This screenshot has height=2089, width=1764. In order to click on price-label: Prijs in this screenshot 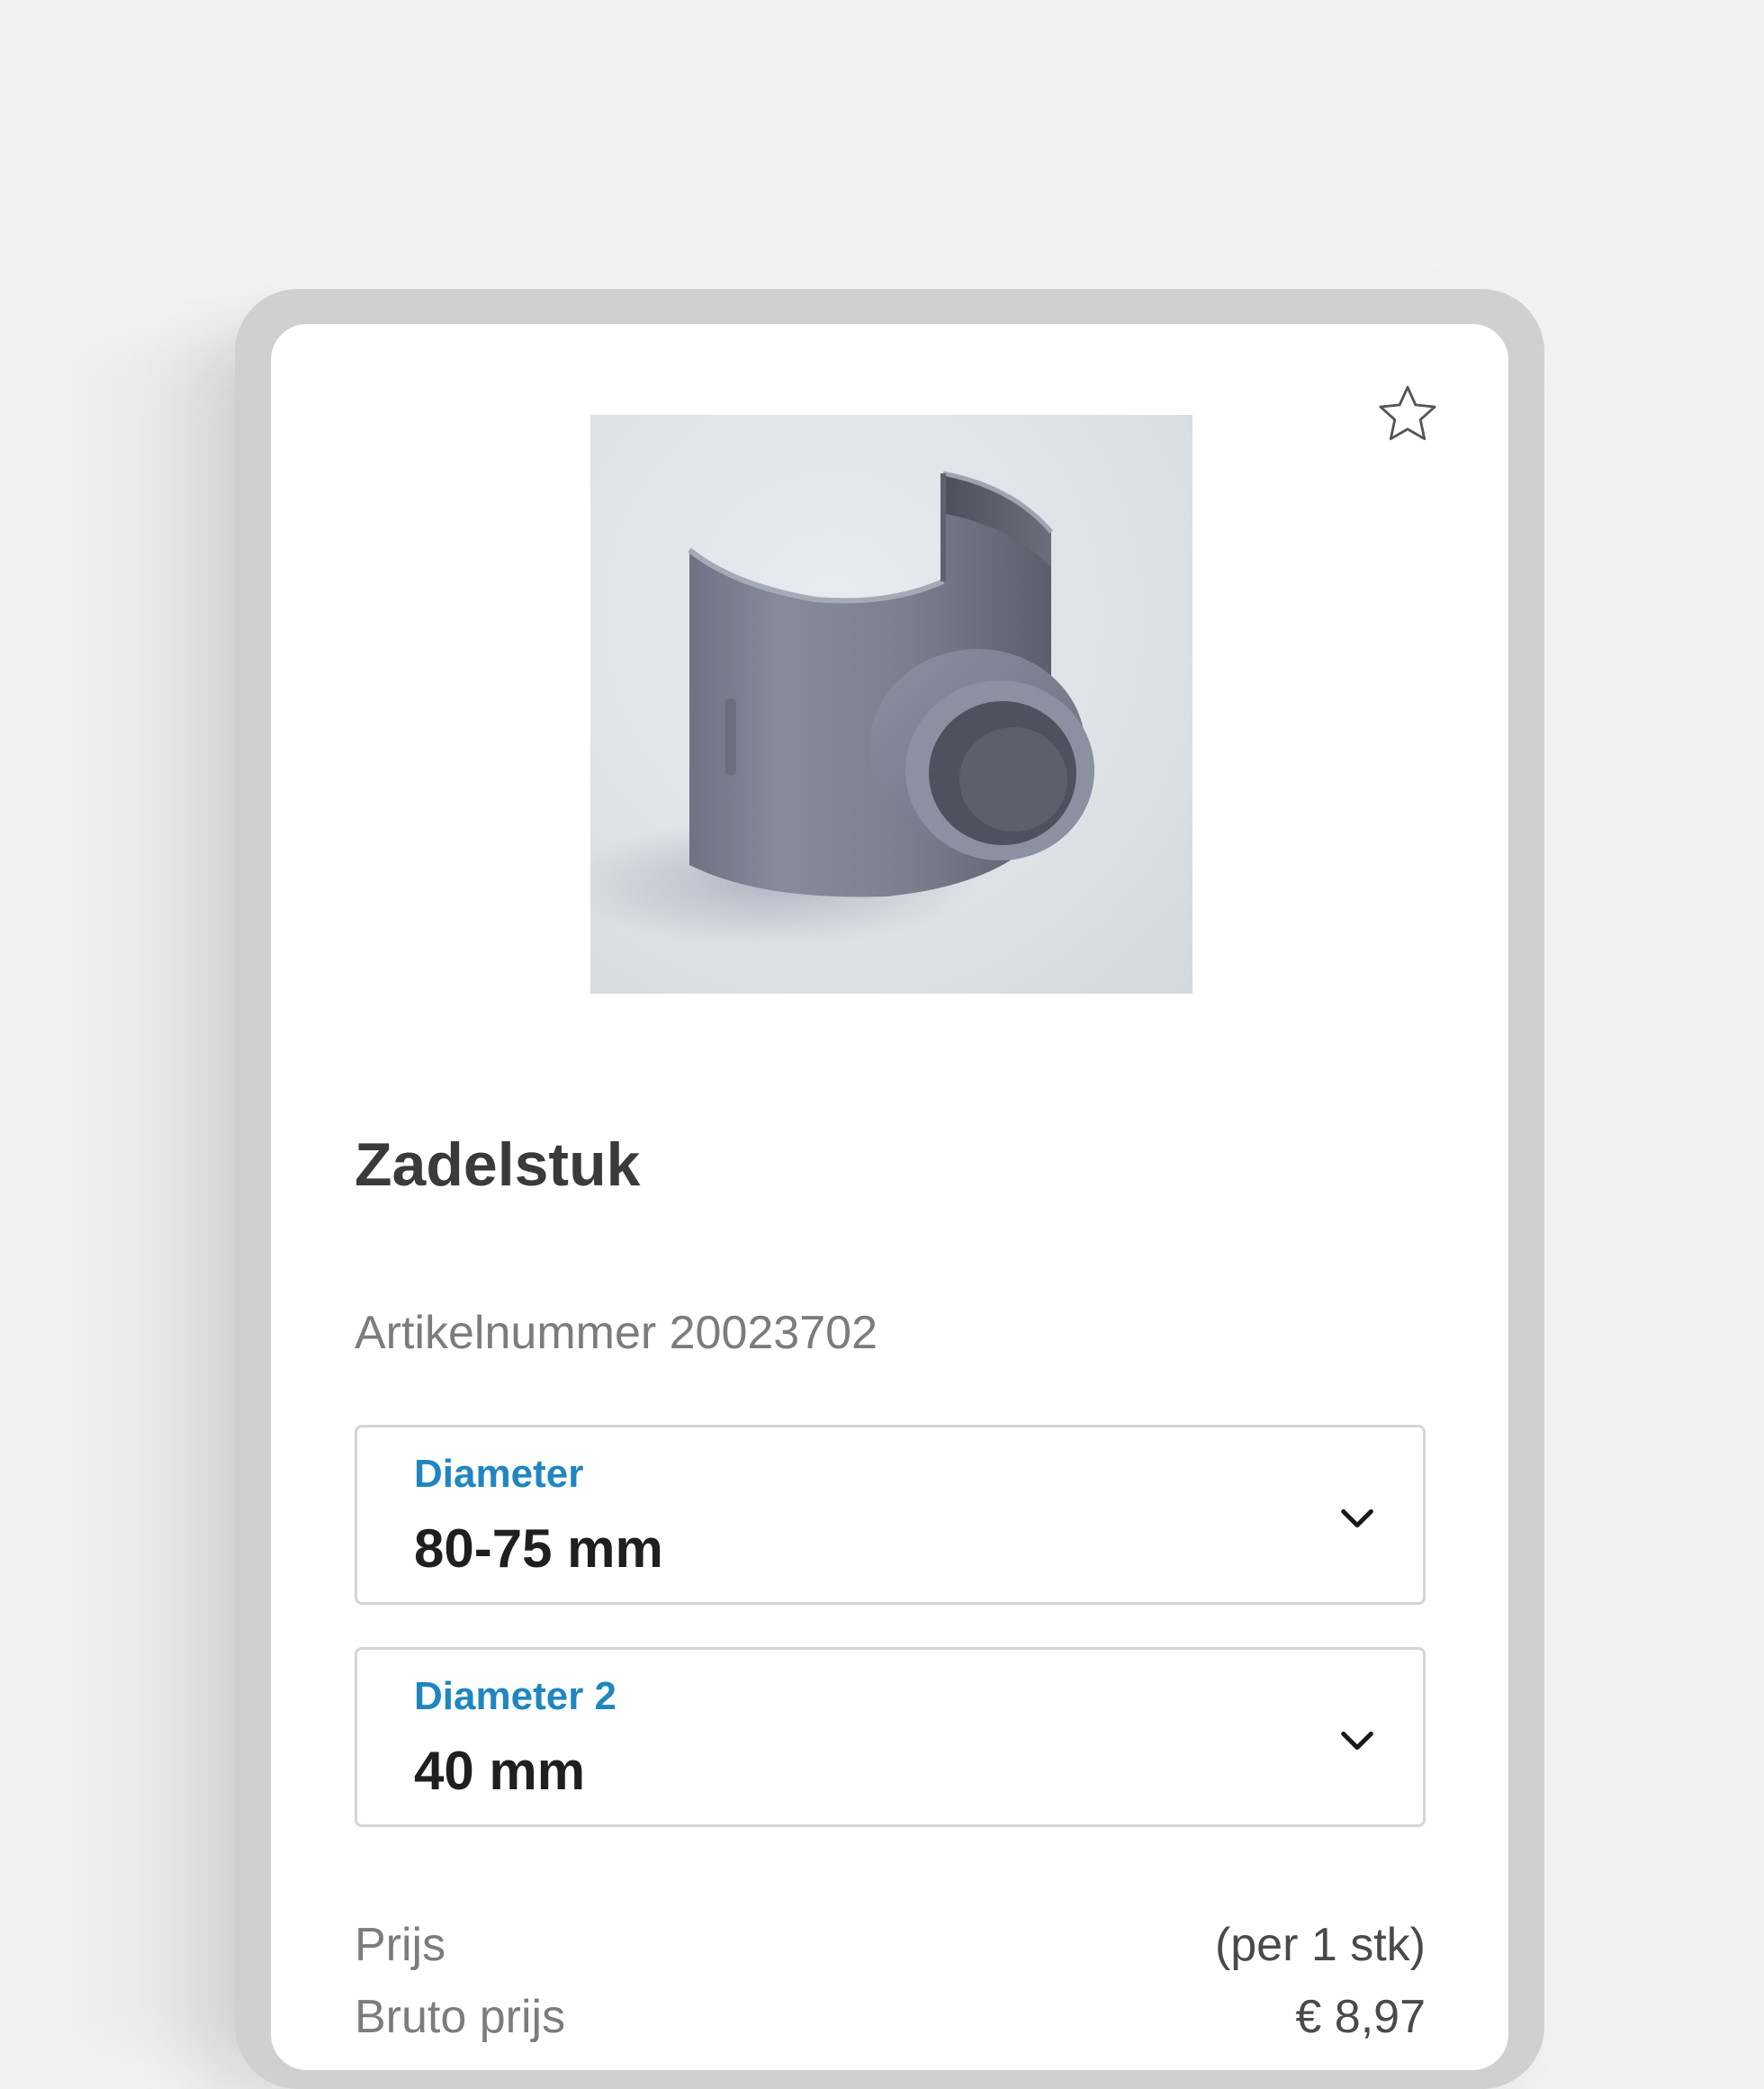, I will do `click(400, 1945)`.